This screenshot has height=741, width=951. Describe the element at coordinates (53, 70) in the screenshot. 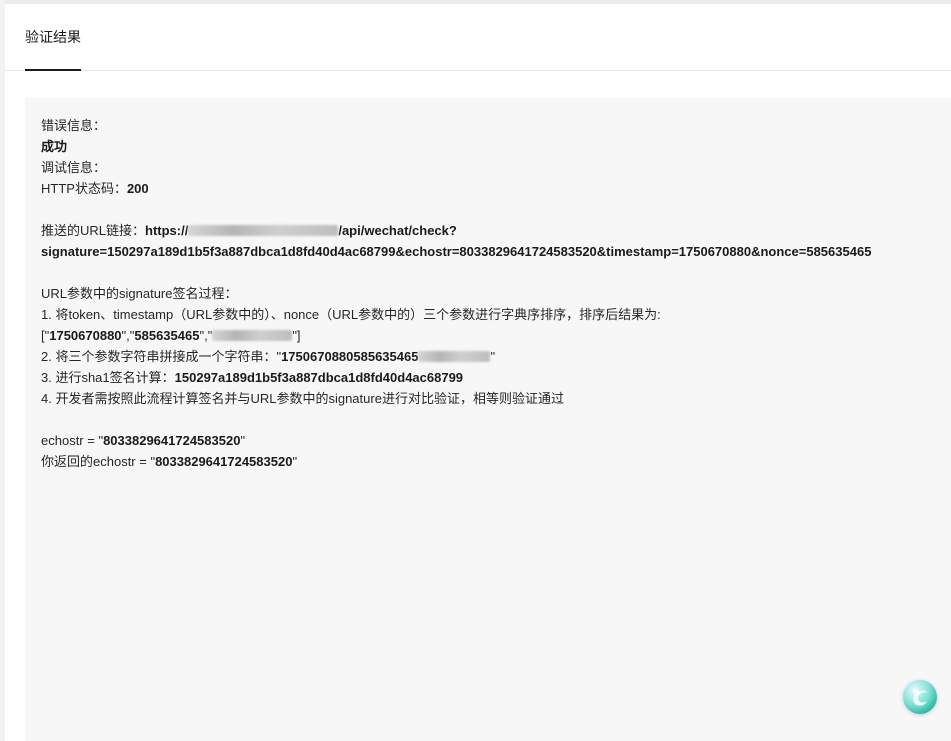

I see `tab-active-indicator` at that location.